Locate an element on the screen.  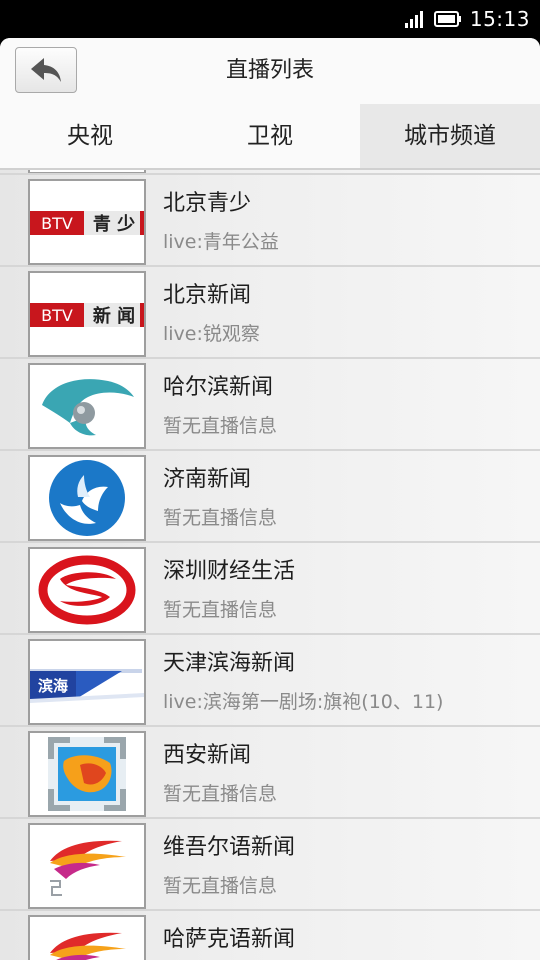
jinan-logo-icon is located at coordinates (87, 498).